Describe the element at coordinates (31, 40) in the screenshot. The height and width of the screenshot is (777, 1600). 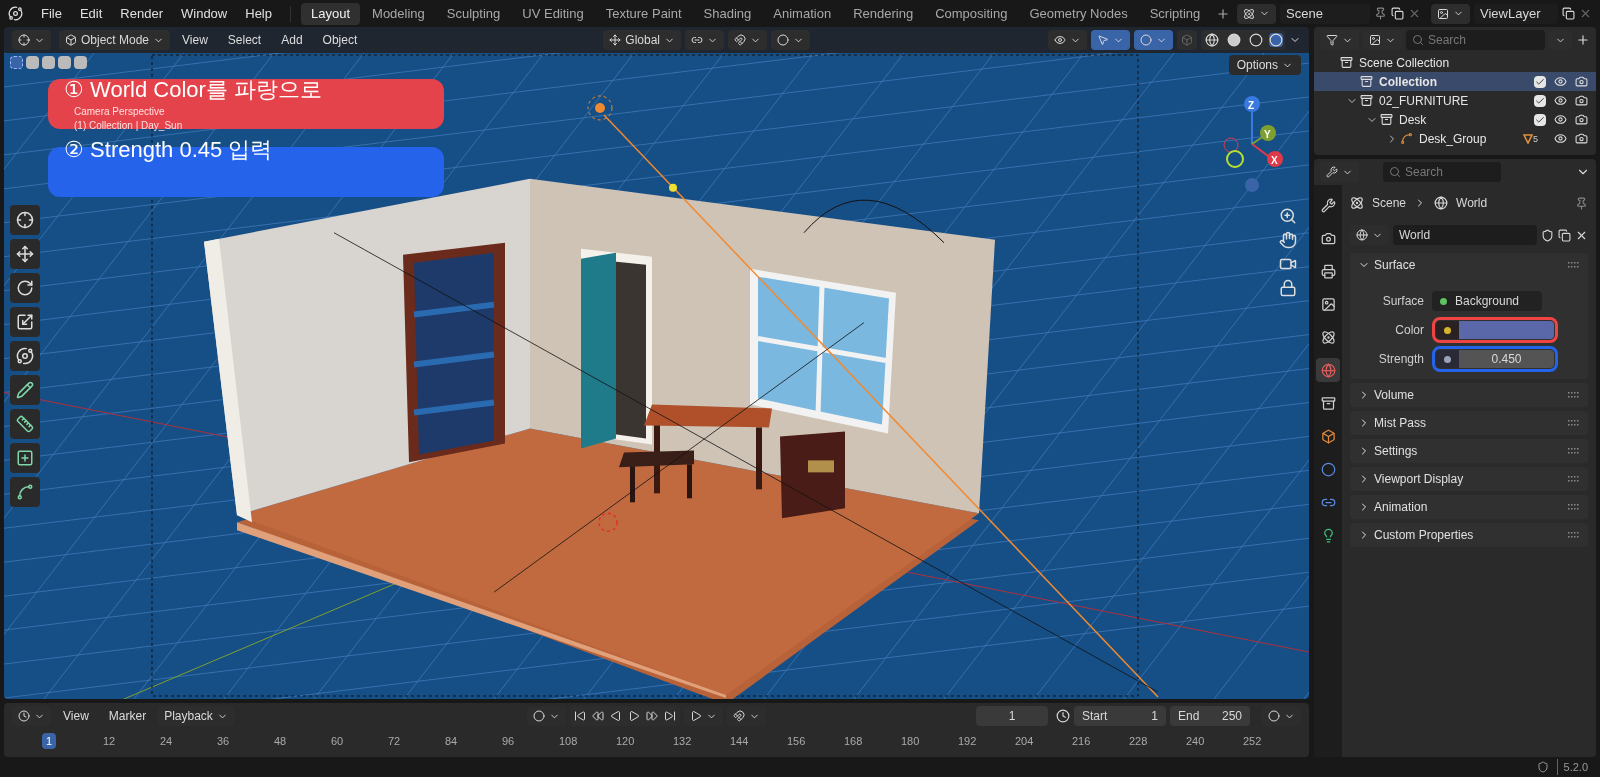
I see `editor-type-dropdown` at that location.